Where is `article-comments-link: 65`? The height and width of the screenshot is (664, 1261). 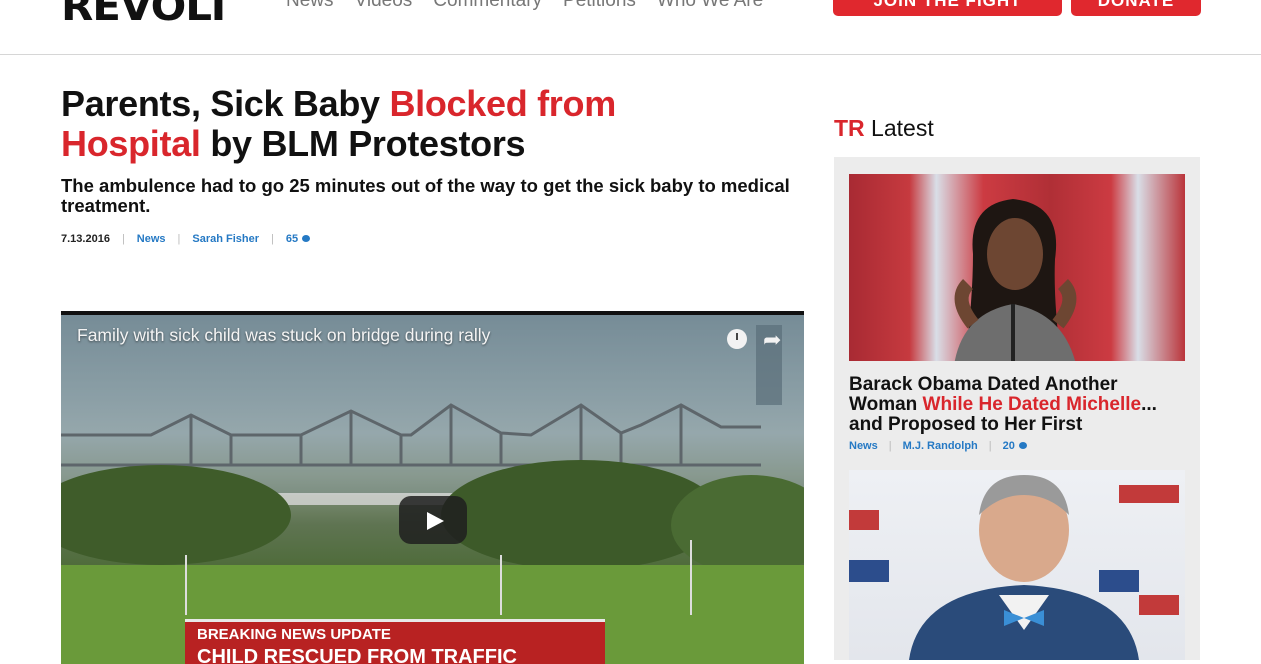
article-comments-link: 65 is located at coordinates (298, 239).